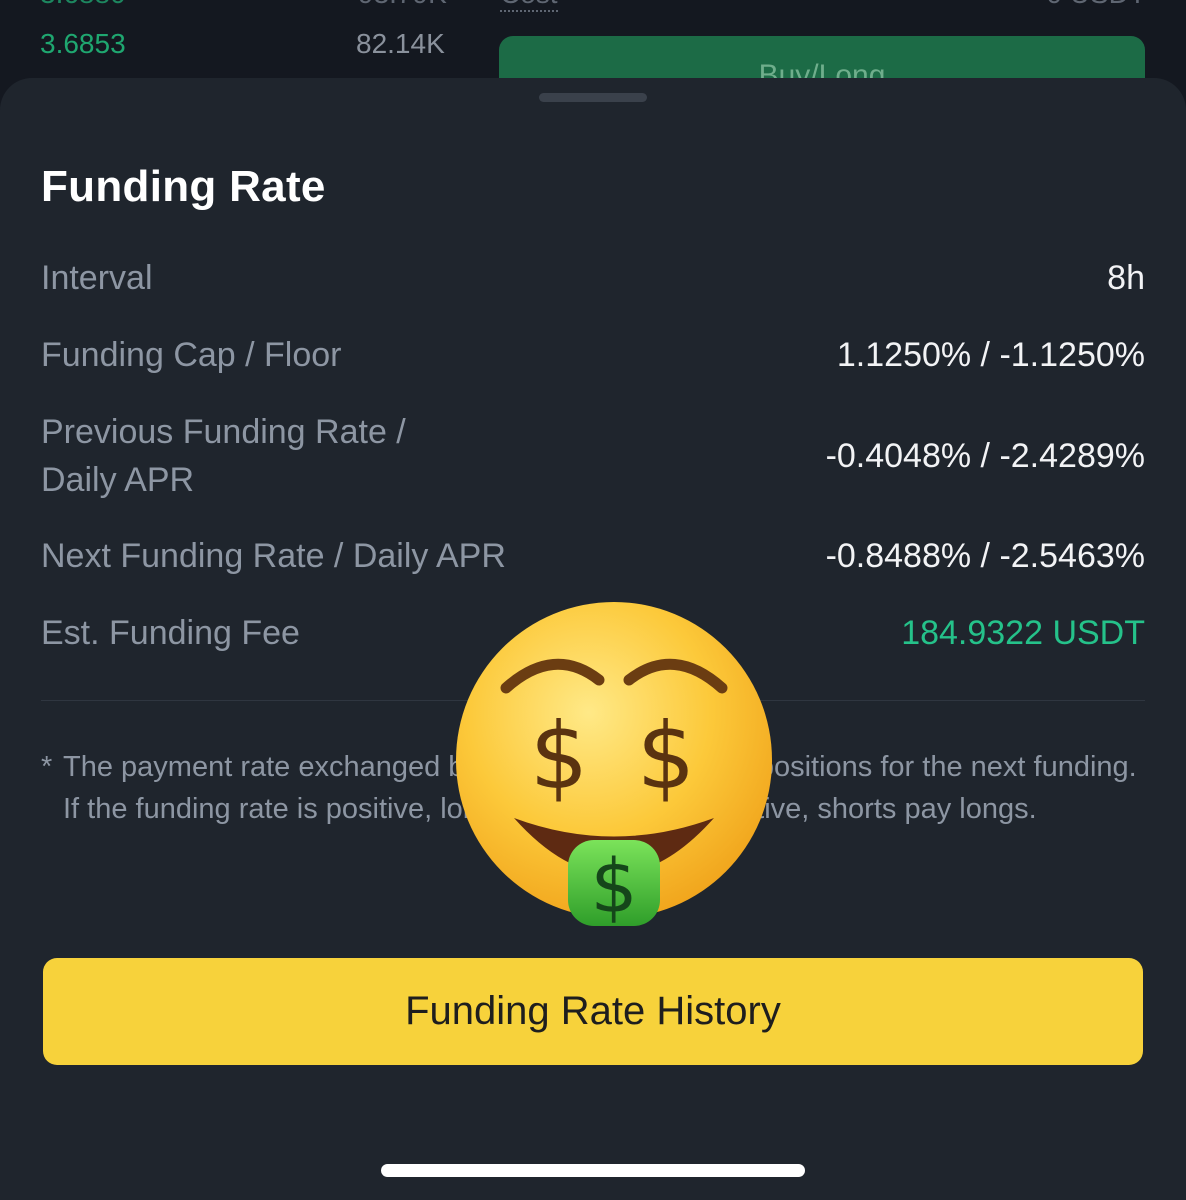  I want to click on next-funding-rate-value: -0.8488% / -2.5463%, so click(985, 556).